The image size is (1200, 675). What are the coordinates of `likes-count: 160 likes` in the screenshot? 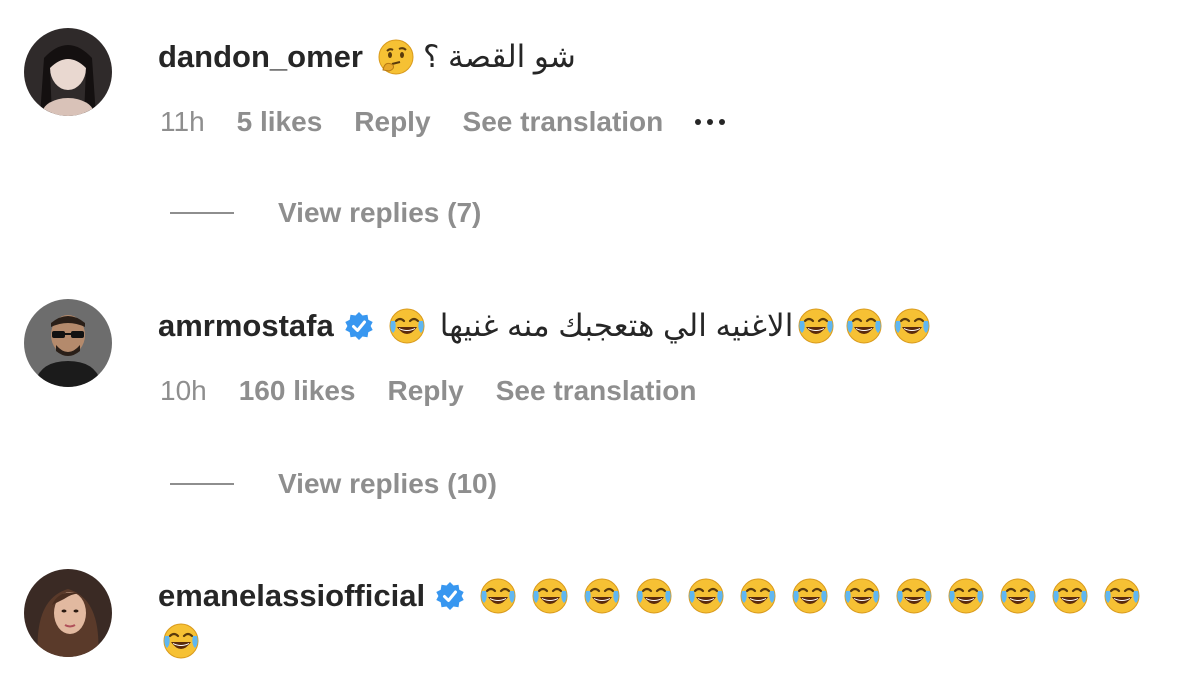 It's located at (297, 391).